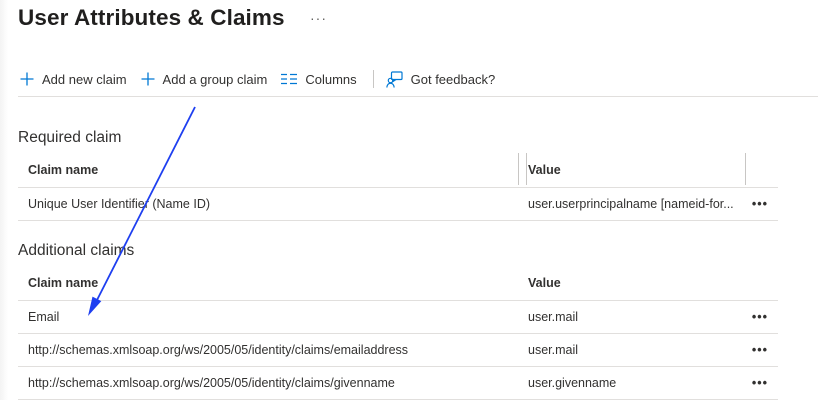 This screenshot has height=400, width=818. I want to click on claim-name-cell: Unique User Identifier (Name ID), so click(119, 204).